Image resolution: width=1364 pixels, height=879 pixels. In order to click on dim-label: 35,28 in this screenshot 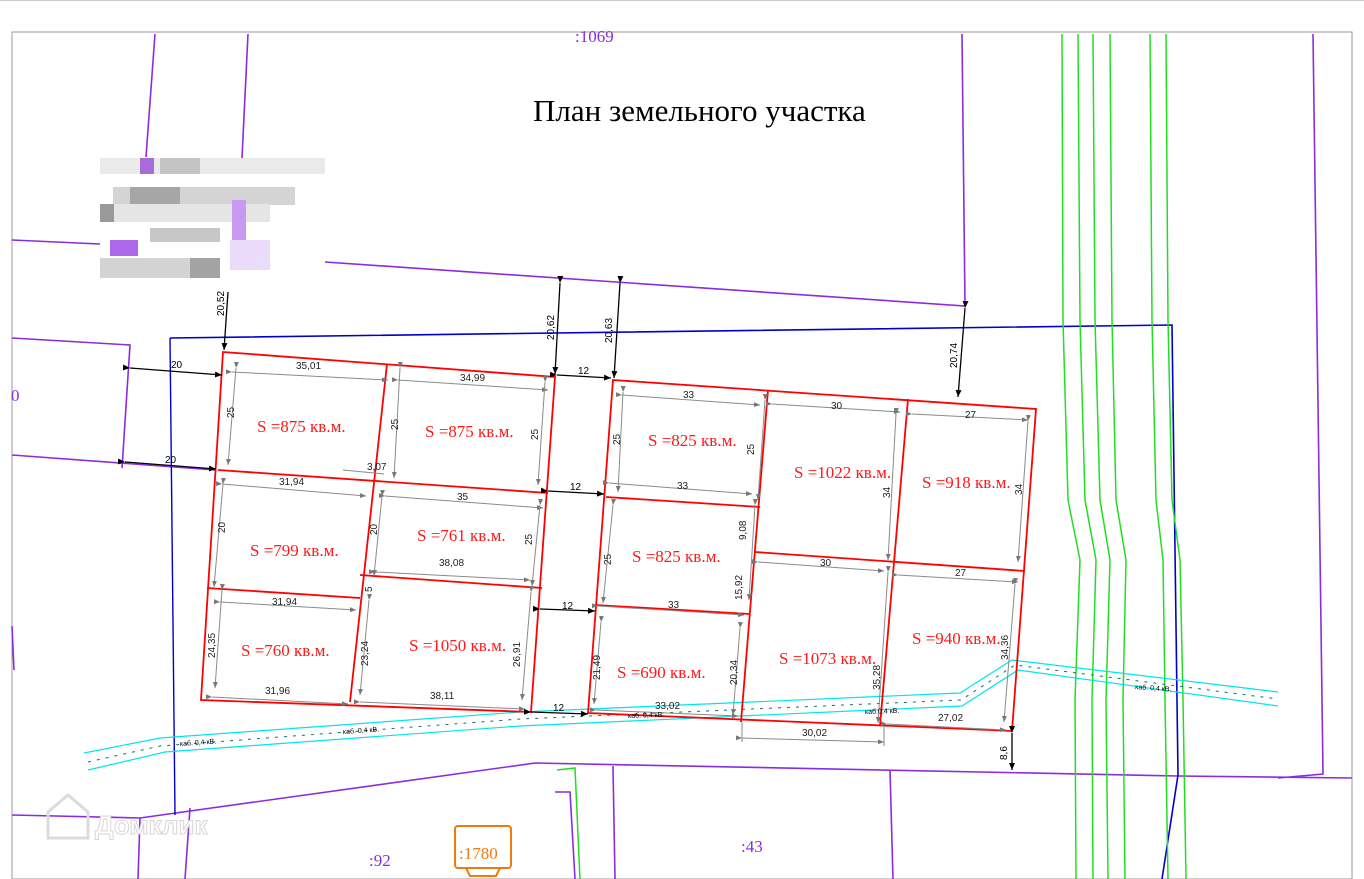, I will do `click(877, 677)`.